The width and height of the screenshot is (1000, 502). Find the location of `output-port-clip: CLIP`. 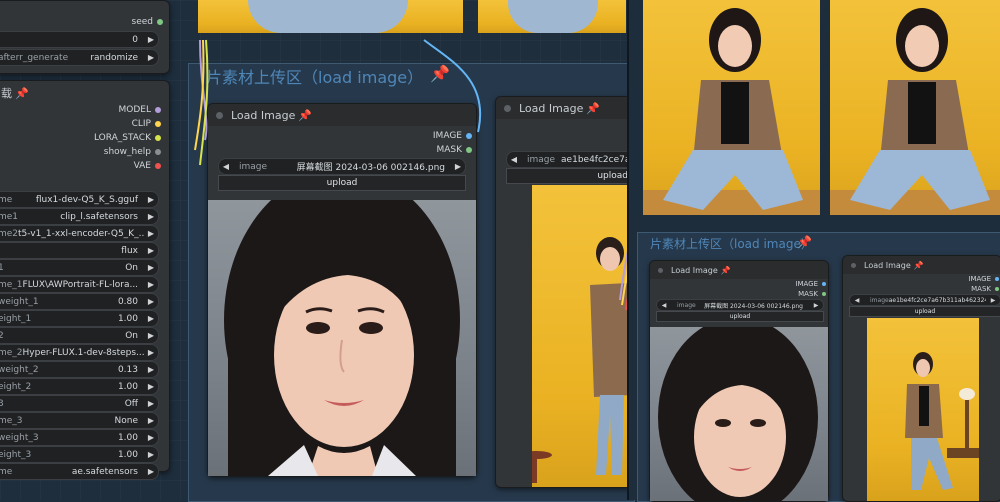

output-port-clip: CLIP is located at coordinates (146, 124).